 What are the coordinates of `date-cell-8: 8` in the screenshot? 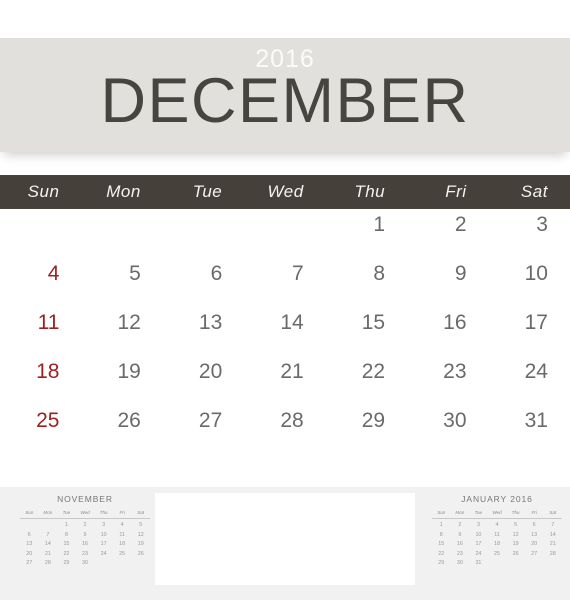 It's located at (366, 274).